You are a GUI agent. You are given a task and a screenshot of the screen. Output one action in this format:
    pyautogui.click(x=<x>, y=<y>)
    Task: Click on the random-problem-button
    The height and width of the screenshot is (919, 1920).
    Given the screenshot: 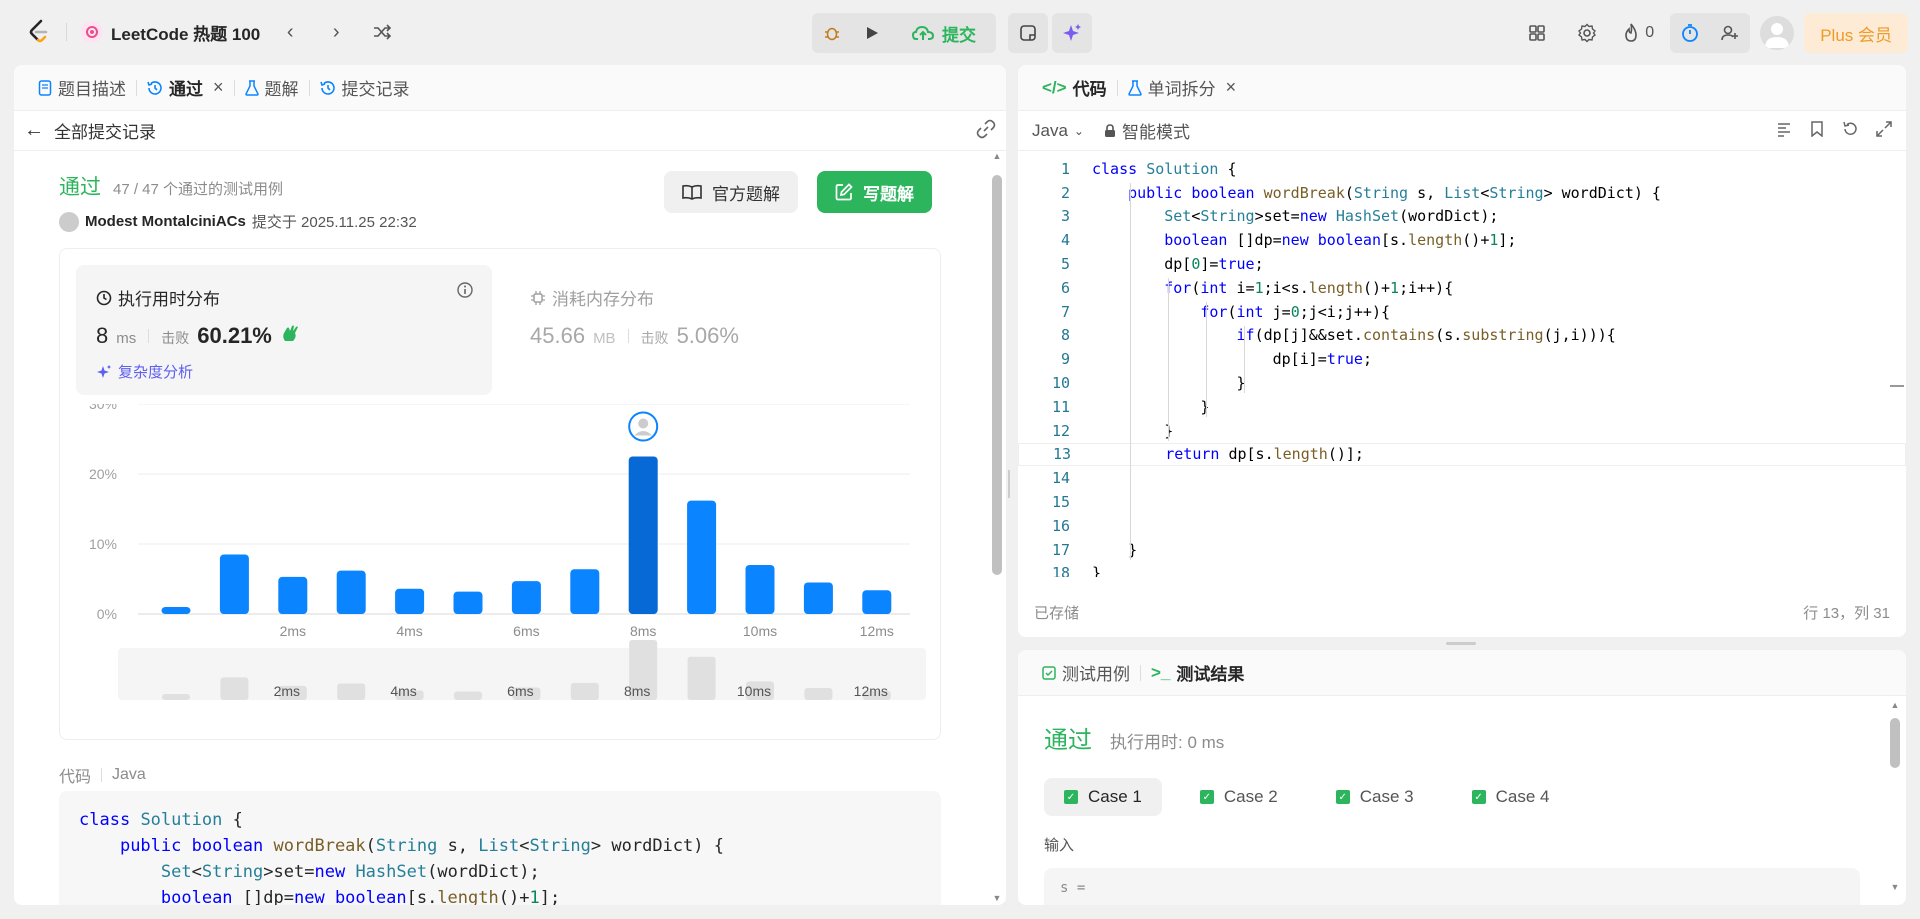 What is the action you would take?
    pyautogui.click(x=382, y=32)
    